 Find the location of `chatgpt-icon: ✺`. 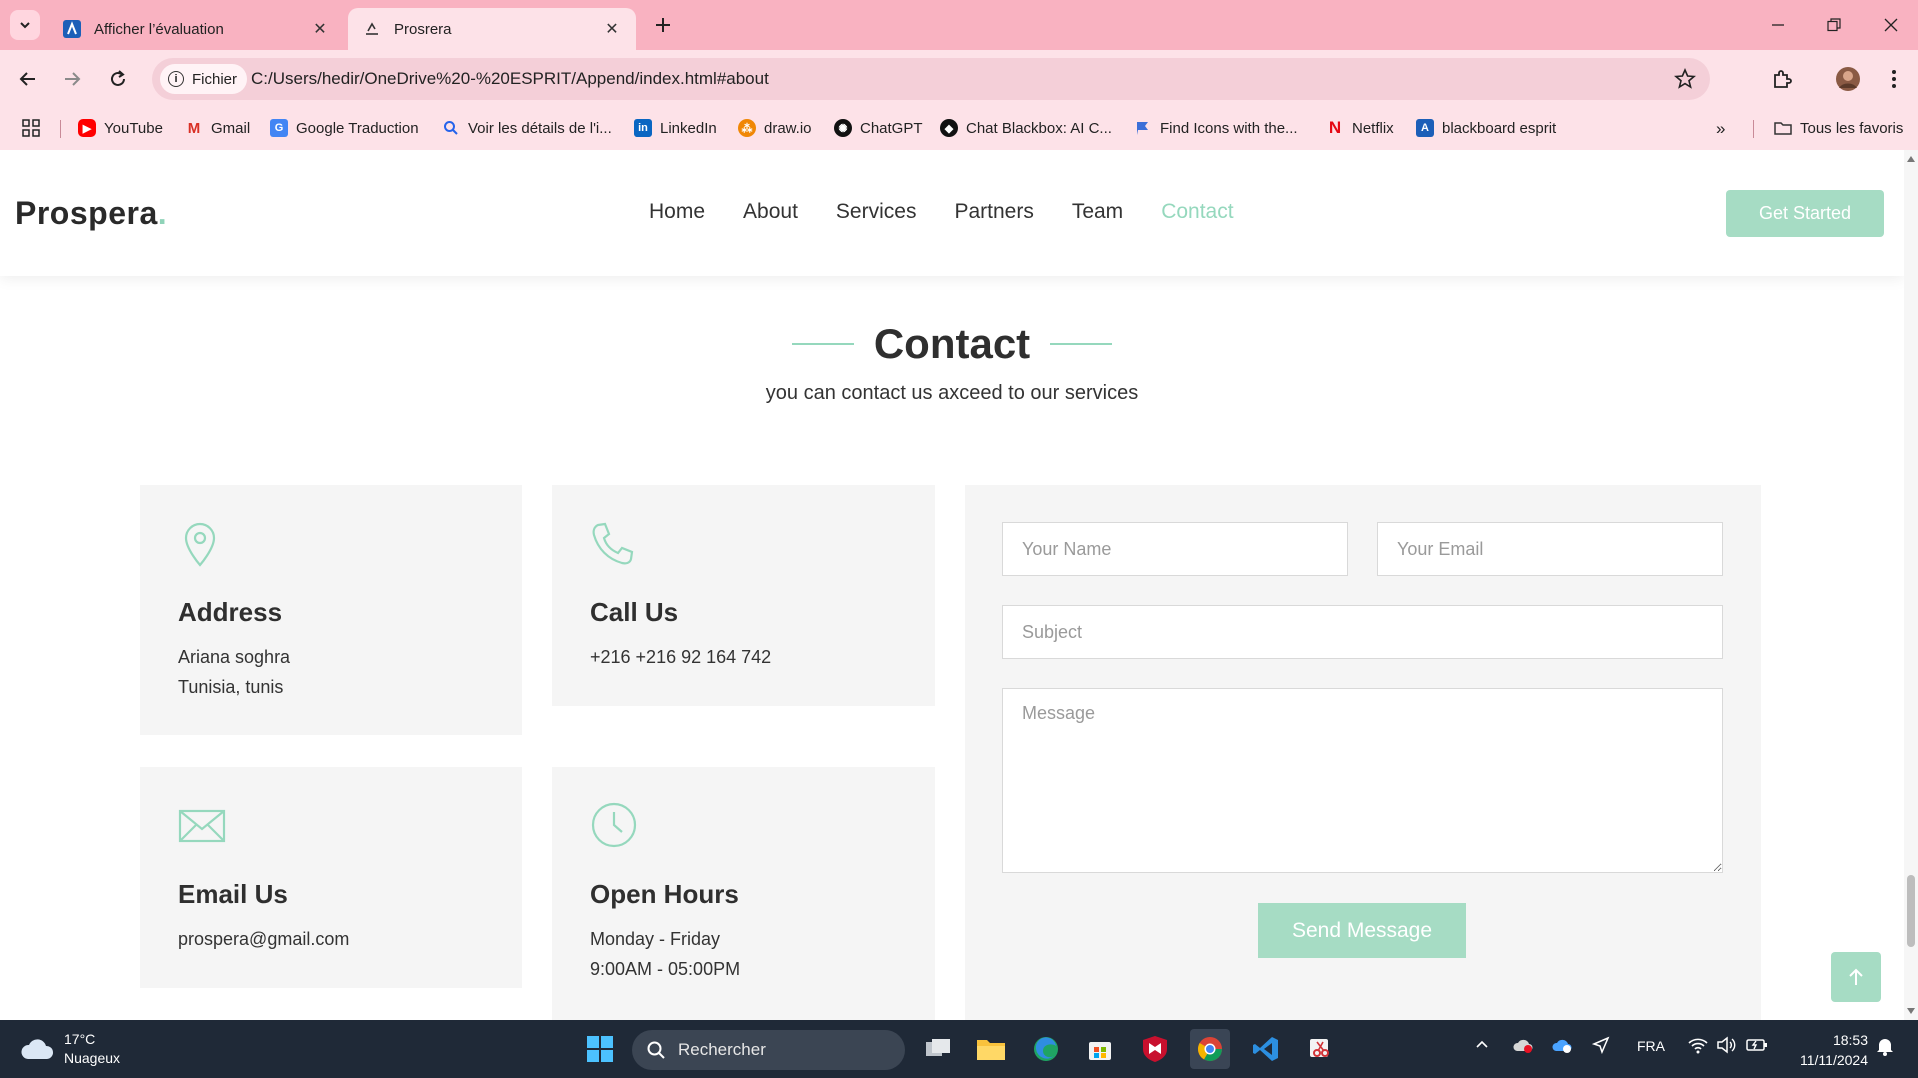

chatgpt-icon: ✺ is located at coordinates (843, 128).